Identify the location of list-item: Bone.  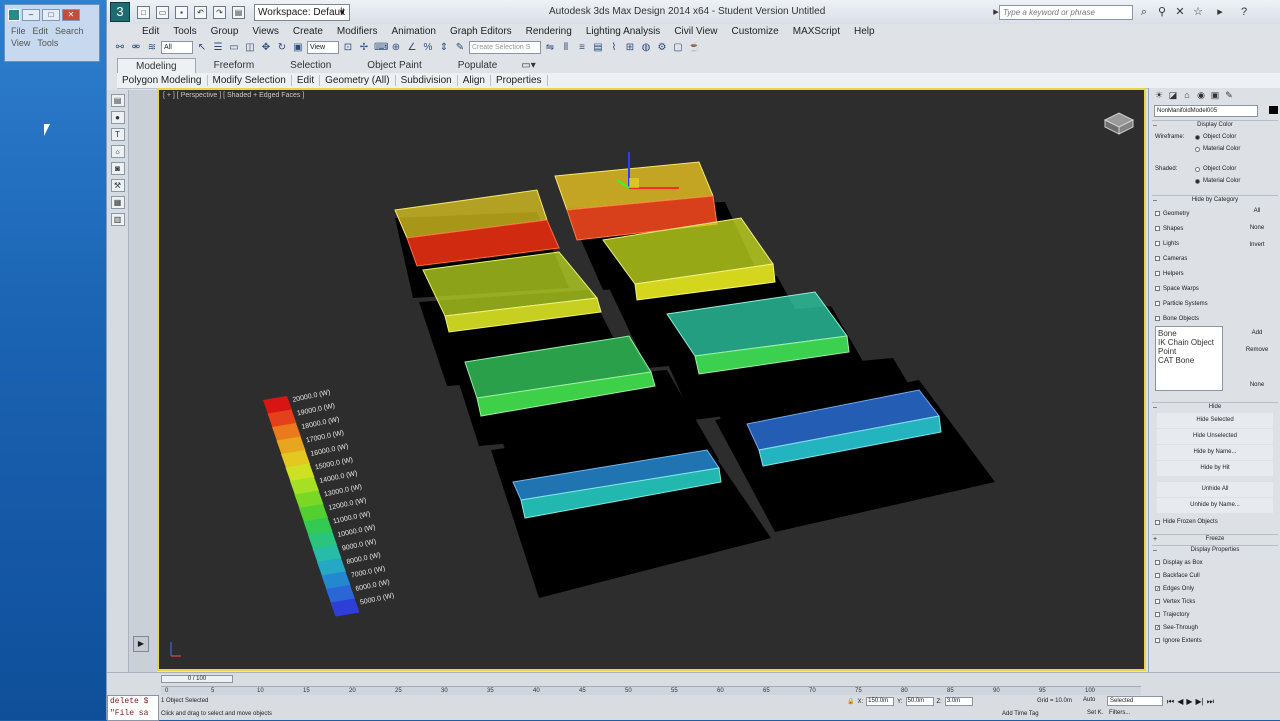
(1189, 333).